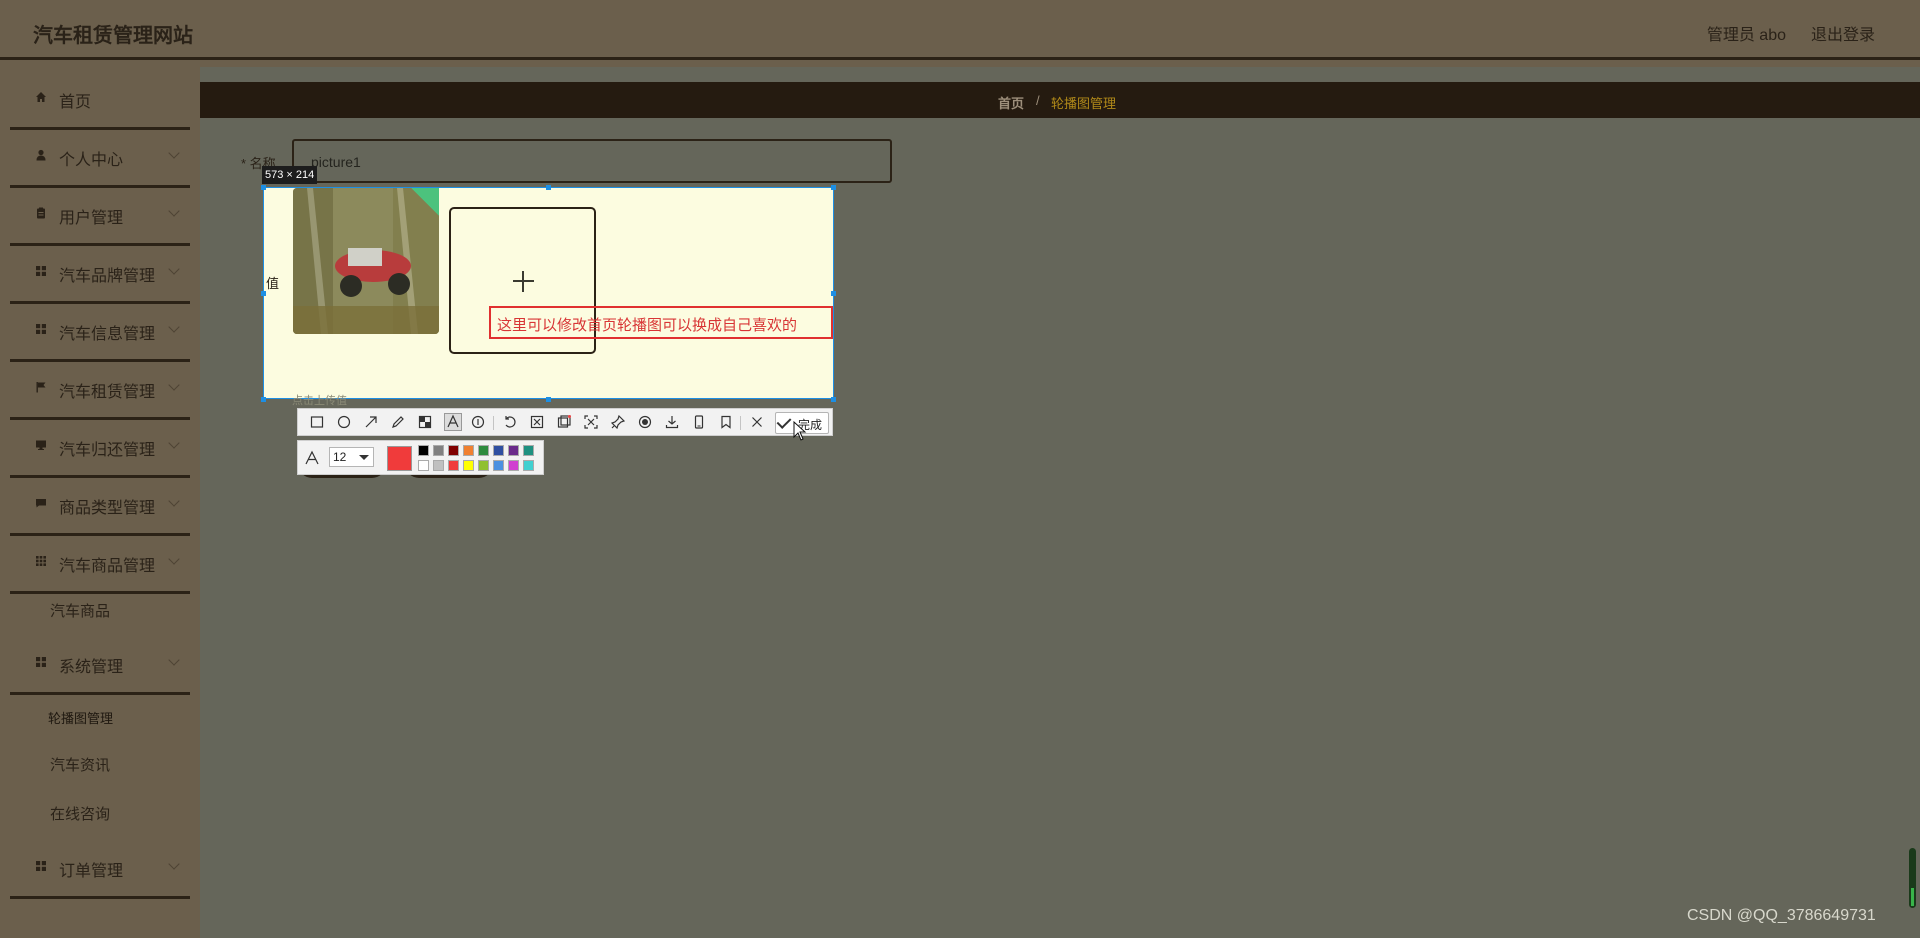  I want to click on mosaic-tool-icon, so click(425, 422).